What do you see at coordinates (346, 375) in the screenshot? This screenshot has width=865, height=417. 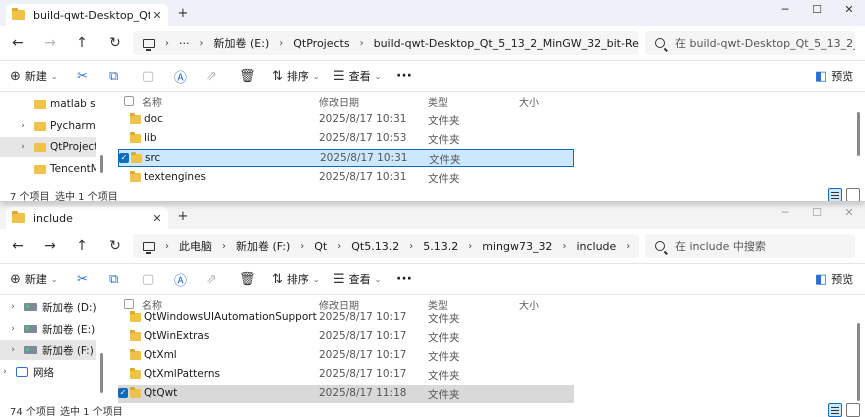 I see `file-row: QtXmlPatterns 2025/8/17 10:17 文件夹` at bounding box center [346, 375].